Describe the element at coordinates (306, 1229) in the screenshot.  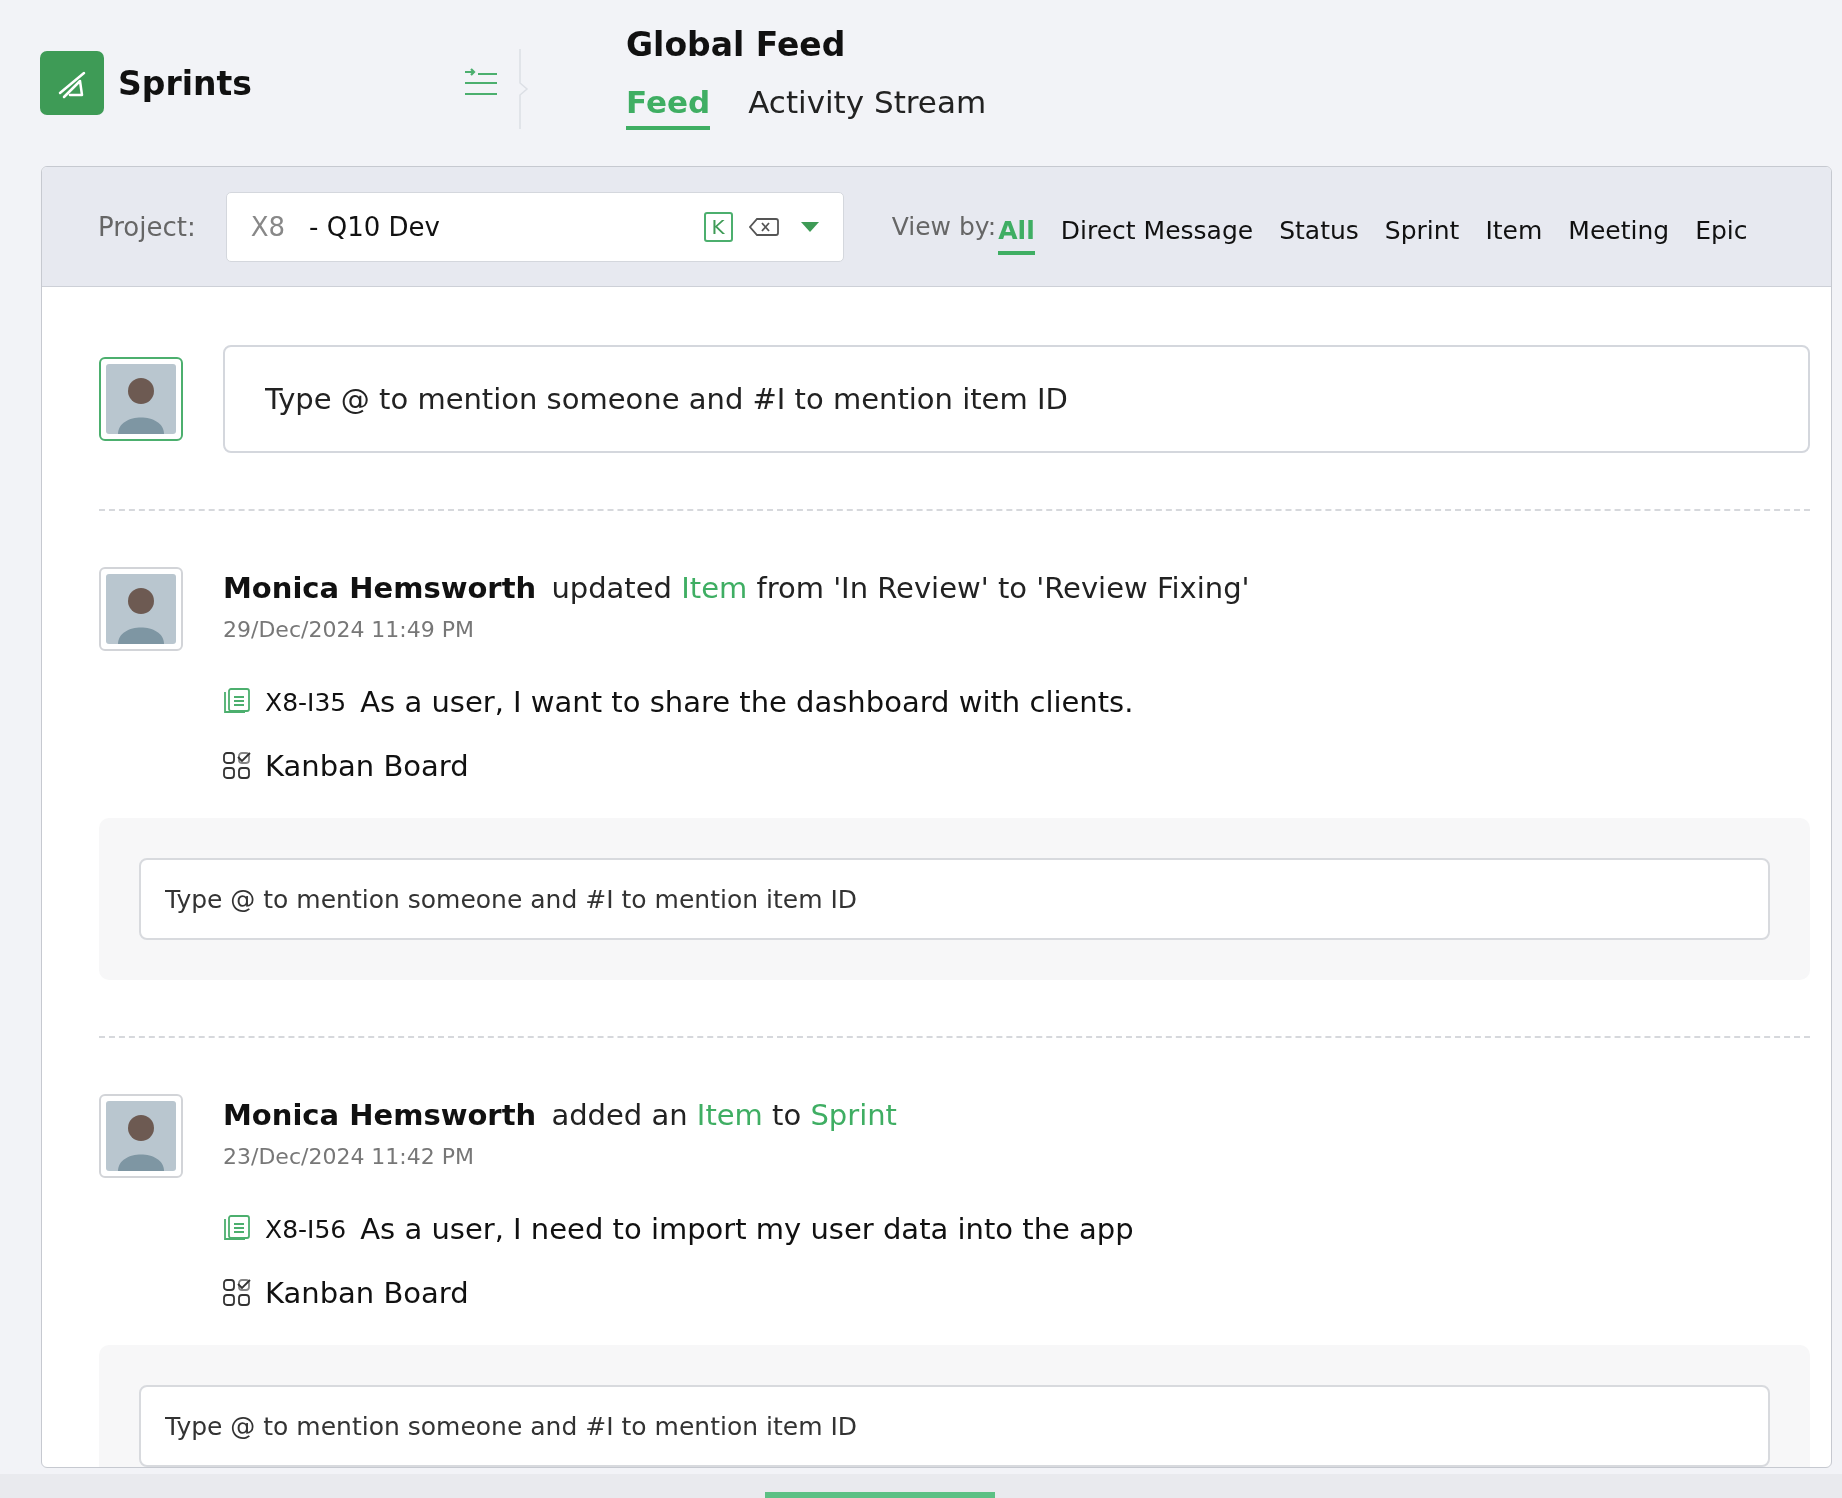
I see `item-id: X8-I56` at that location.